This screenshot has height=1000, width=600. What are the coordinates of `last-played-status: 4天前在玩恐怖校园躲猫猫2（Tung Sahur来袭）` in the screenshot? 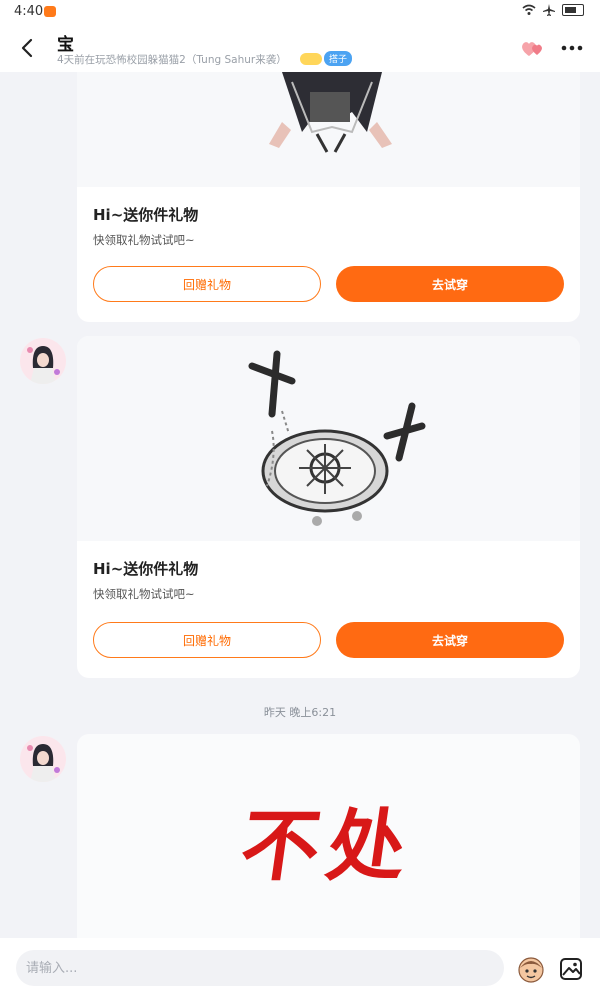 It's located at (172, 60).